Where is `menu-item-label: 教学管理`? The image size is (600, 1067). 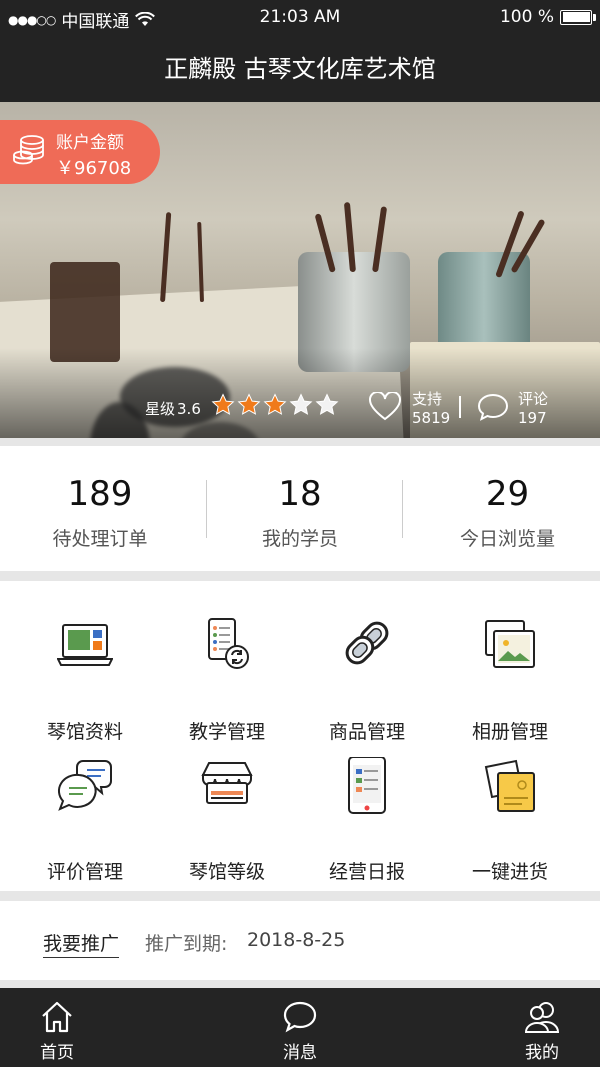
menu-item-label: 教学管理 is located at coordinates (226, 732).